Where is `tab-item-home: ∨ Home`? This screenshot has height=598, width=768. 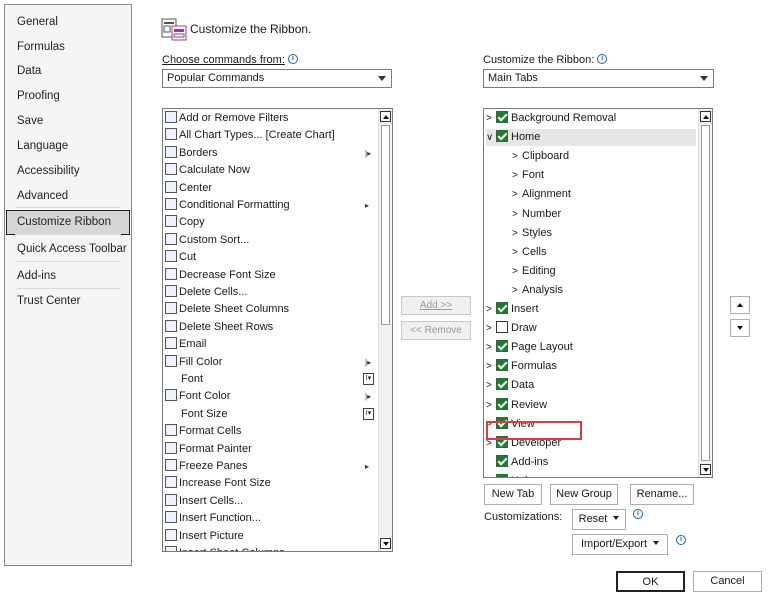
tab-item-home: ∨ Home is located at coordinates (591, 138).